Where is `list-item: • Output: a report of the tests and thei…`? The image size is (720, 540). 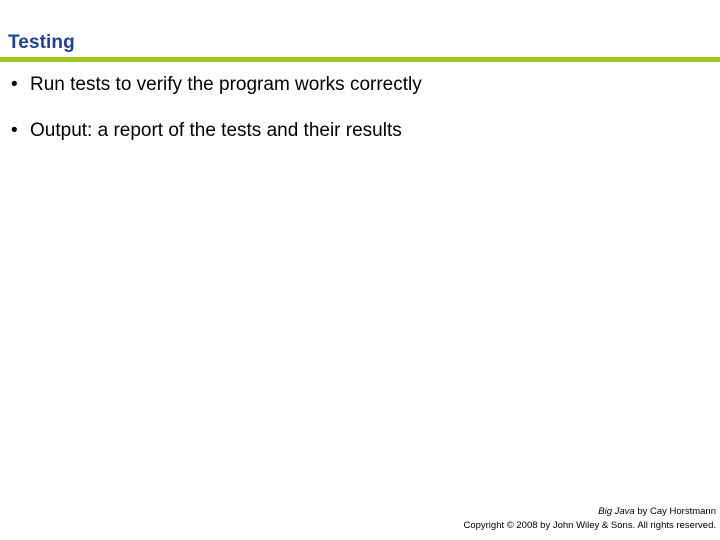
list-item: • Output: a report of the tests and thei… is located at coordinates (360, 131).